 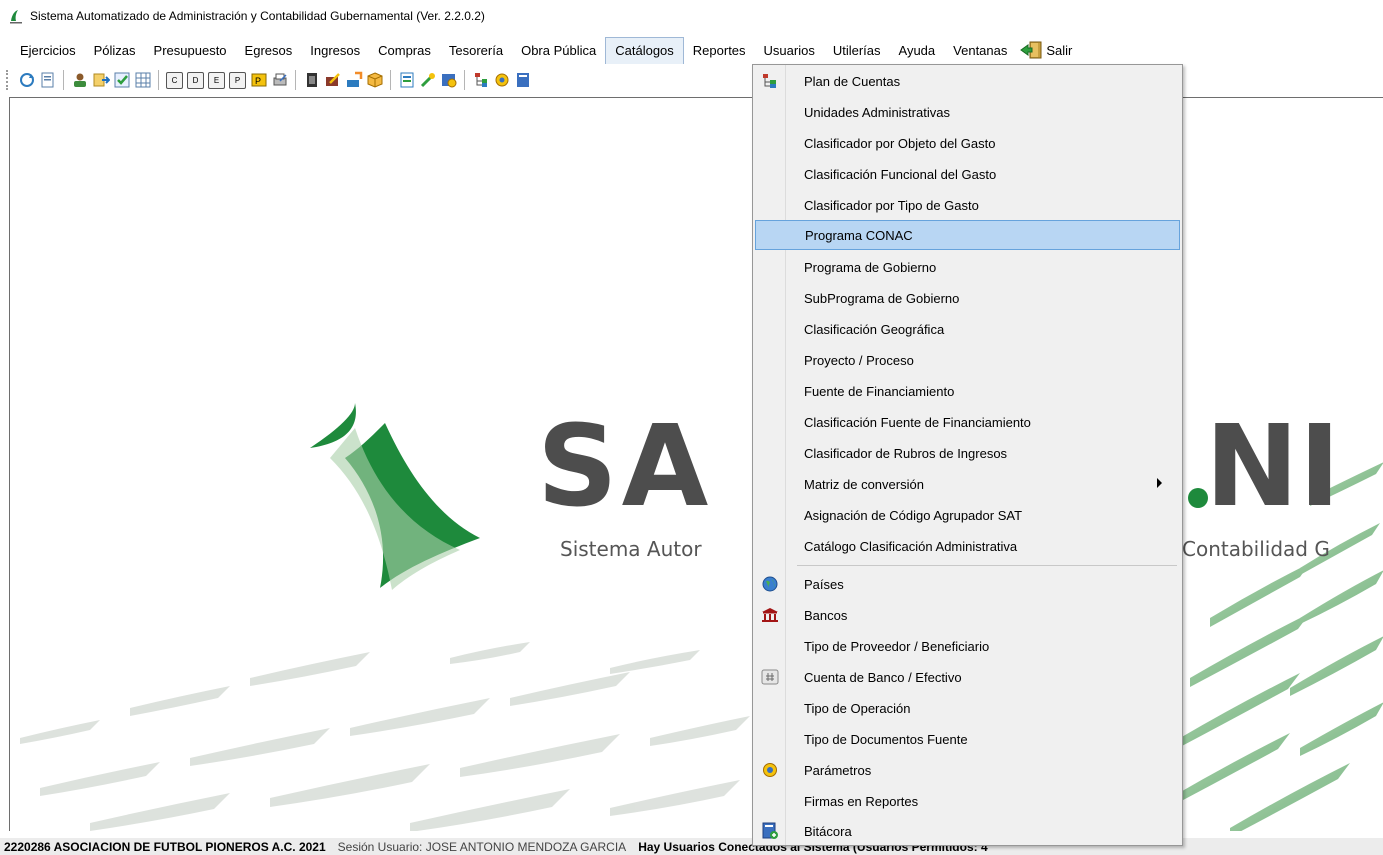 I want to click on menu-item-label: Clasificación Fuente de Financiamiento, so click(x=917, y=422).